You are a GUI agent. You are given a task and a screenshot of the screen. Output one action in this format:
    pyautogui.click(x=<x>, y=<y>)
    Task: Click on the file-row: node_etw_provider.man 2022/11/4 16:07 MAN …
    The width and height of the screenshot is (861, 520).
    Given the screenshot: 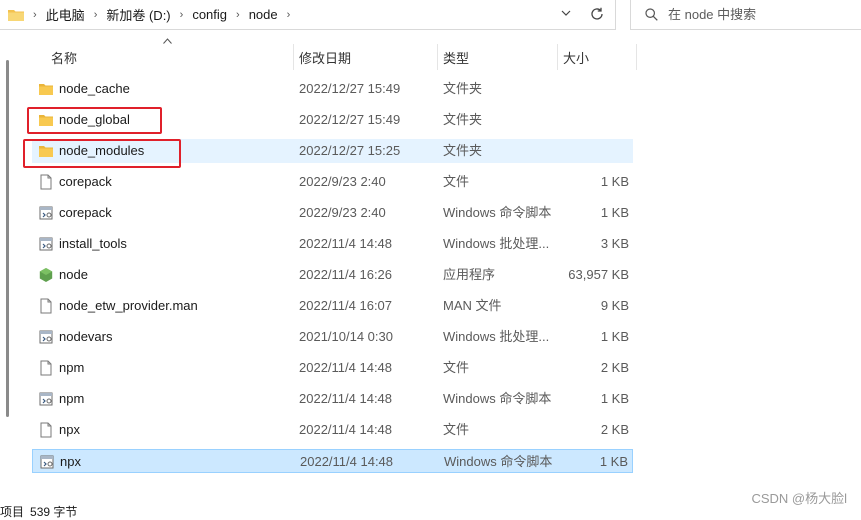 What is the action you would take?
    pyautogui.click(x=332, y=306)
    